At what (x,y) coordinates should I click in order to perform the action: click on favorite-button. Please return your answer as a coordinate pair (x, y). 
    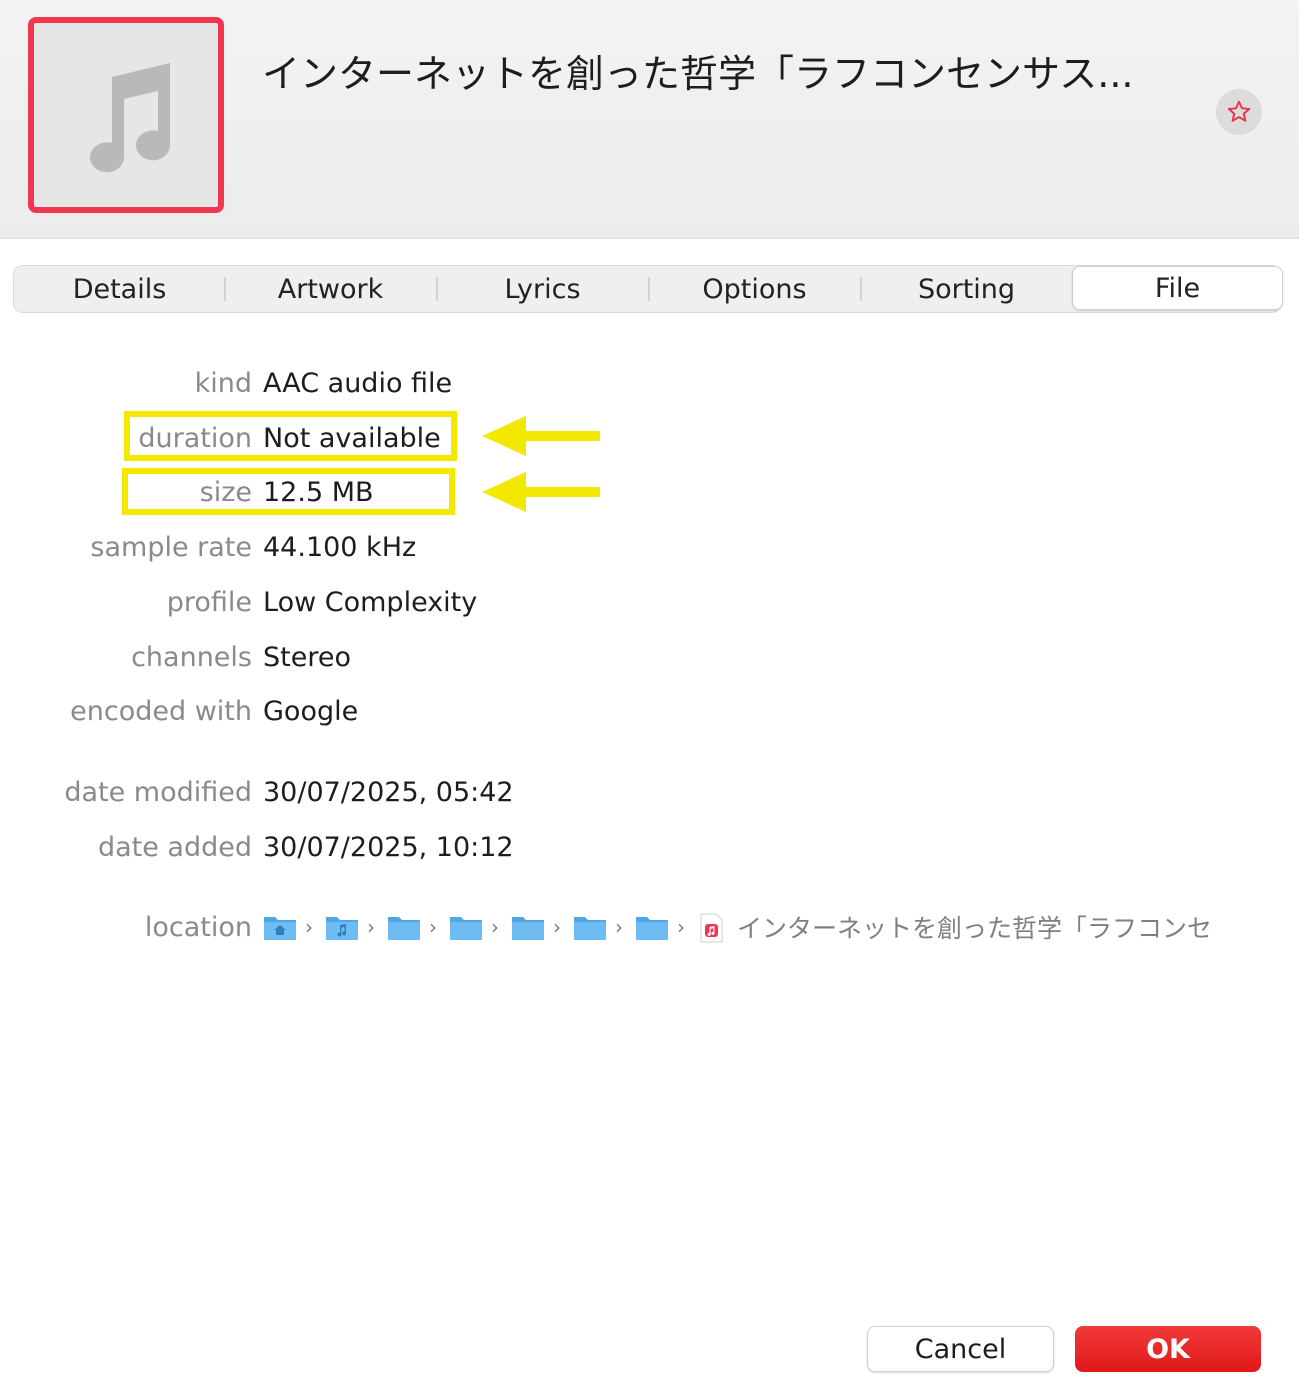
    Looking at the image, I should click on (1239, 112).